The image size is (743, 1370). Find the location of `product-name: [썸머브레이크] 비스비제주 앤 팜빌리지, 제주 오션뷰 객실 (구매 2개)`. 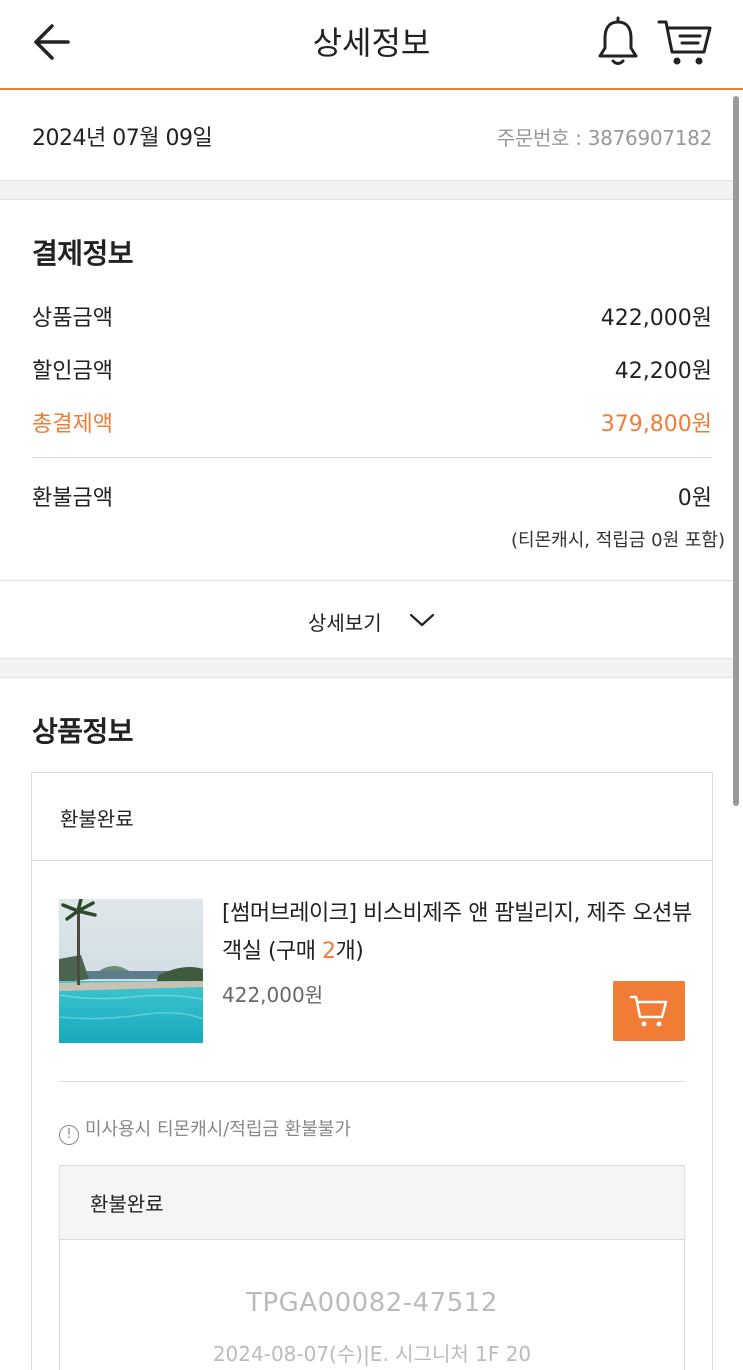

product-name: [썸머브레이크] 비스비제주 앤 팜빌리지, 제주 오션뷰 객실 (구매 2개) is located at coordinates (457, 933).